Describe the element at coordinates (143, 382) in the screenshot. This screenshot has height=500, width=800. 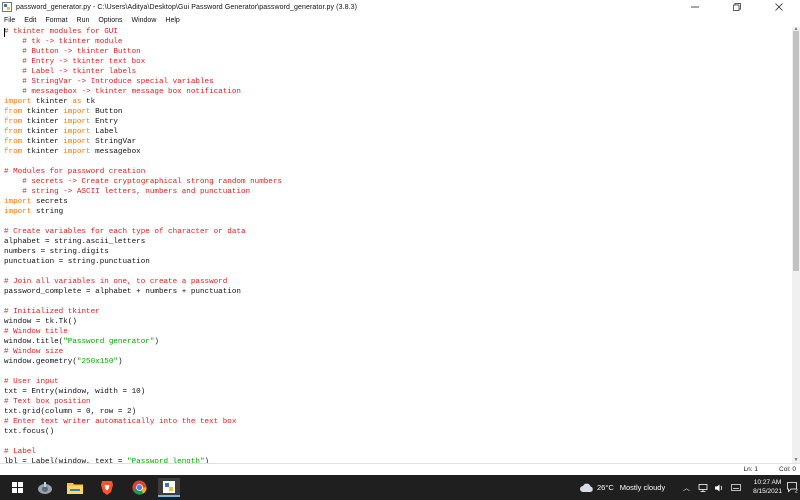
I see `code-line: # User input` at that location.